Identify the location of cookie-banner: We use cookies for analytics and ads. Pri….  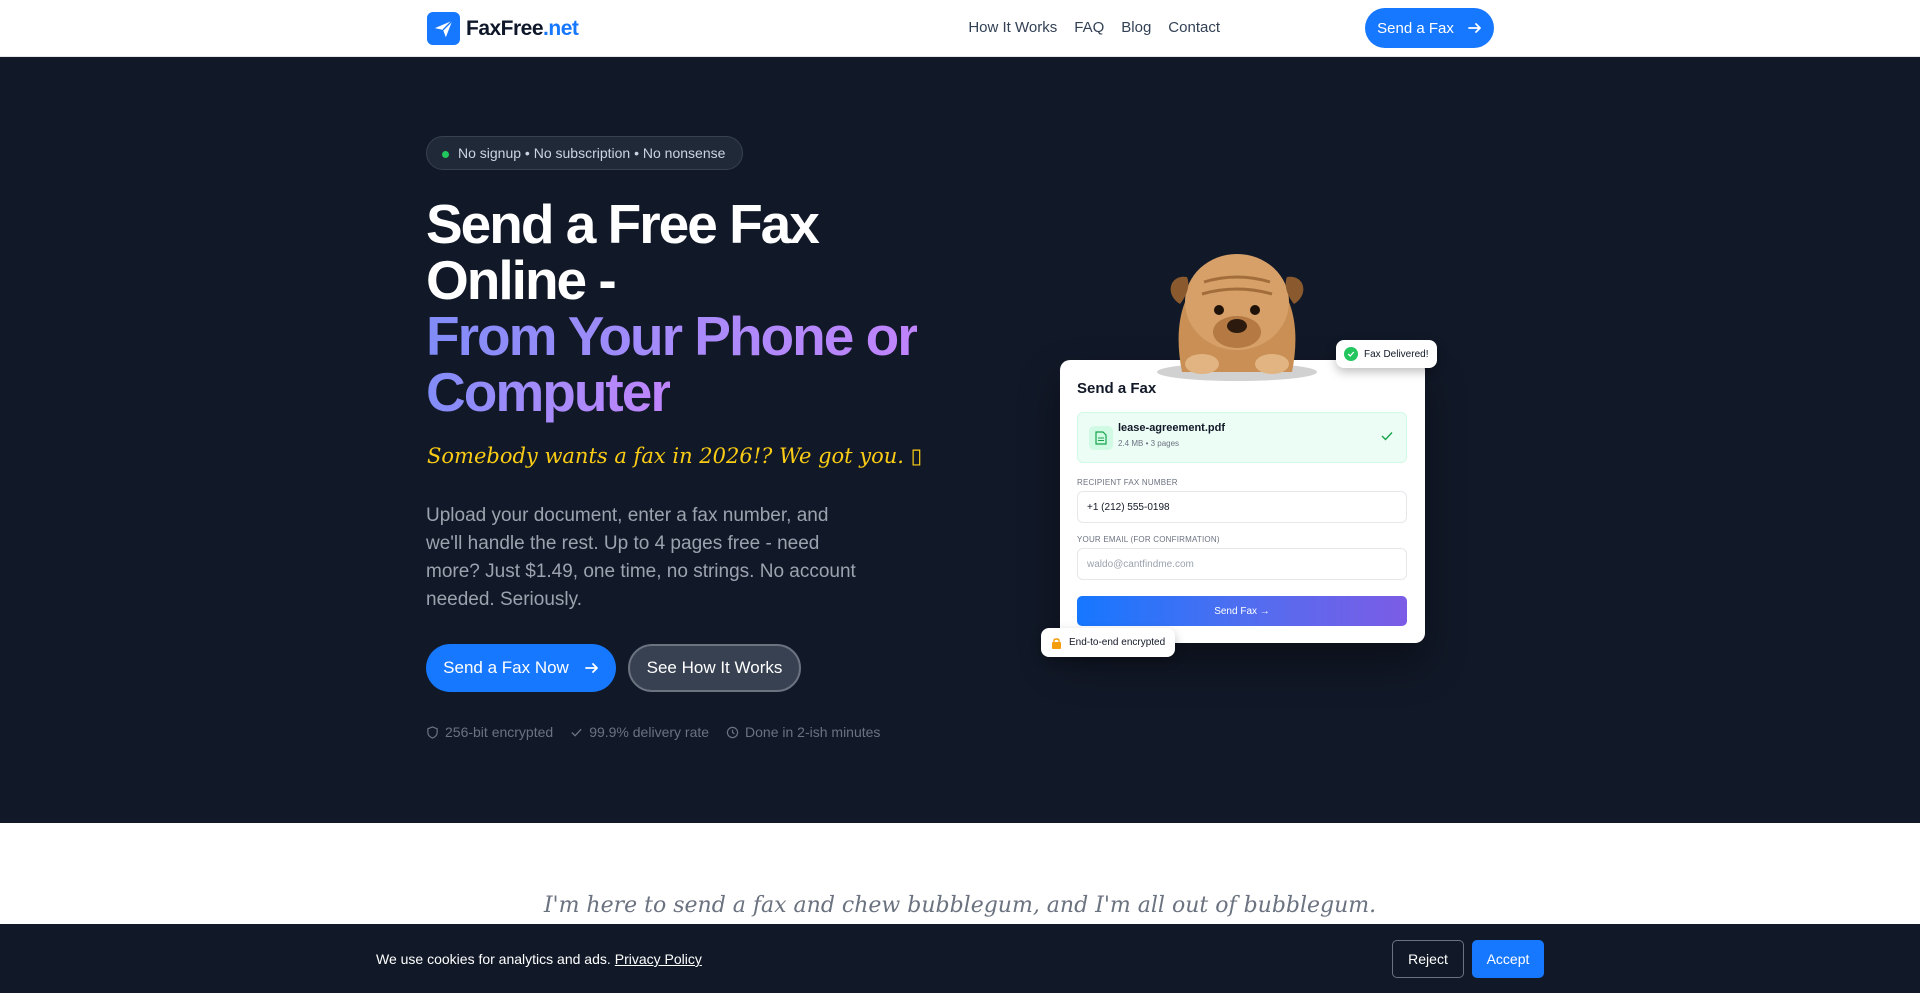
(960, 958).